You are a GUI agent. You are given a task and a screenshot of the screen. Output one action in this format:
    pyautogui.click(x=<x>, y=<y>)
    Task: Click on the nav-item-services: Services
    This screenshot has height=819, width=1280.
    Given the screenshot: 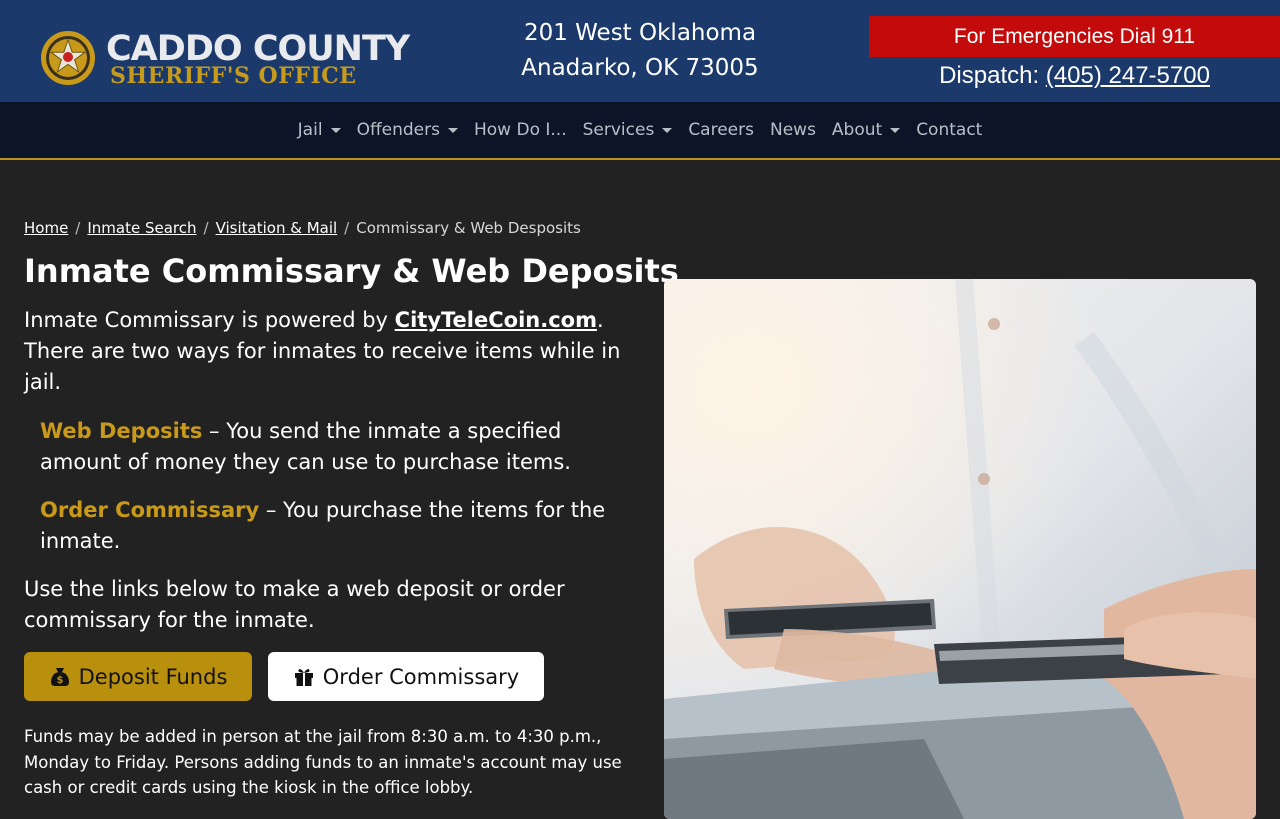 What is the action you would take?
    pyautogui.click(x=628, y=130)
    